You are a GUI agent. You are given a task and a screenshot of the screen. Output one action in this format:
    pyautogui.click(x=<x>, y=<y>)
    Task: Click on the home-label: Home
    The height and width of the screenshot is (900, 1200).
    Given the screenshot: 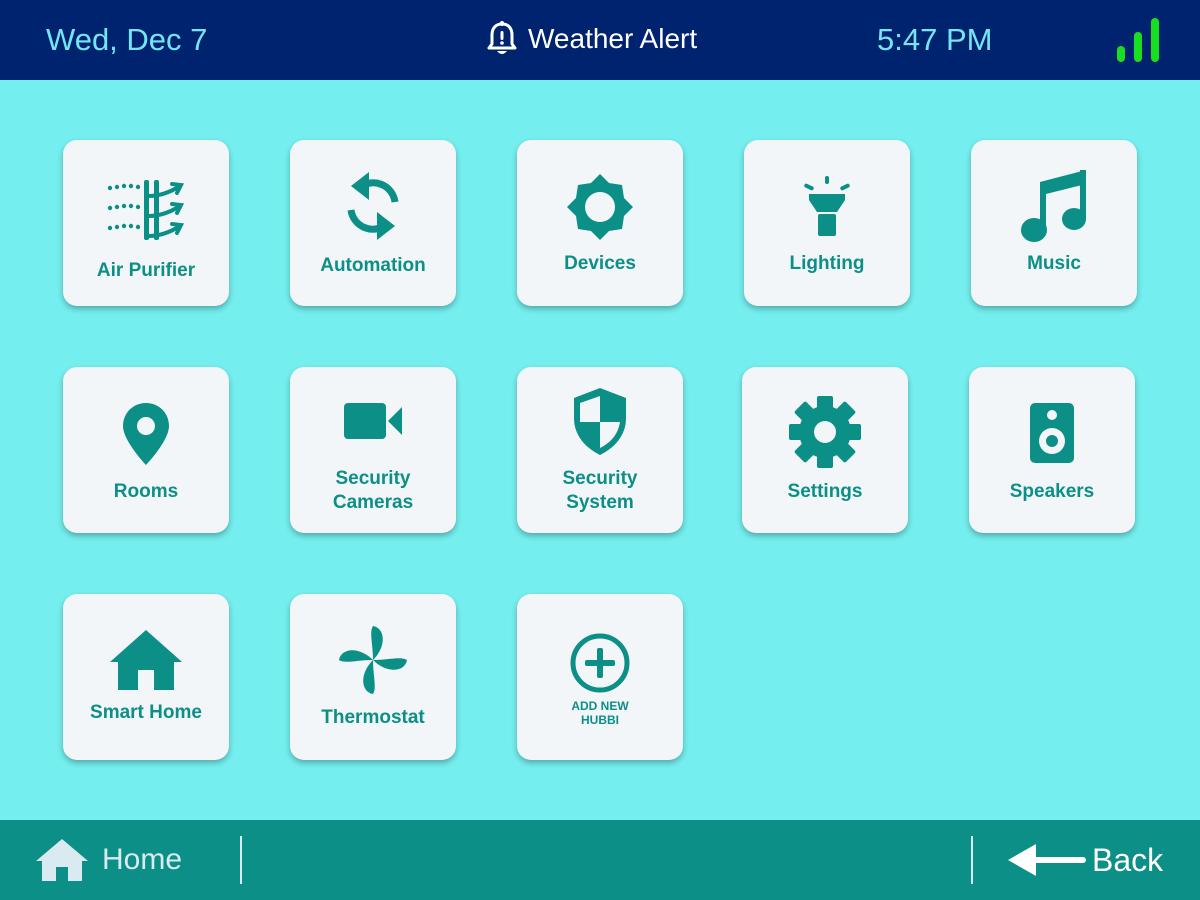 What is the action you would take?
    pyautogui.click(x=142, y=859)
    